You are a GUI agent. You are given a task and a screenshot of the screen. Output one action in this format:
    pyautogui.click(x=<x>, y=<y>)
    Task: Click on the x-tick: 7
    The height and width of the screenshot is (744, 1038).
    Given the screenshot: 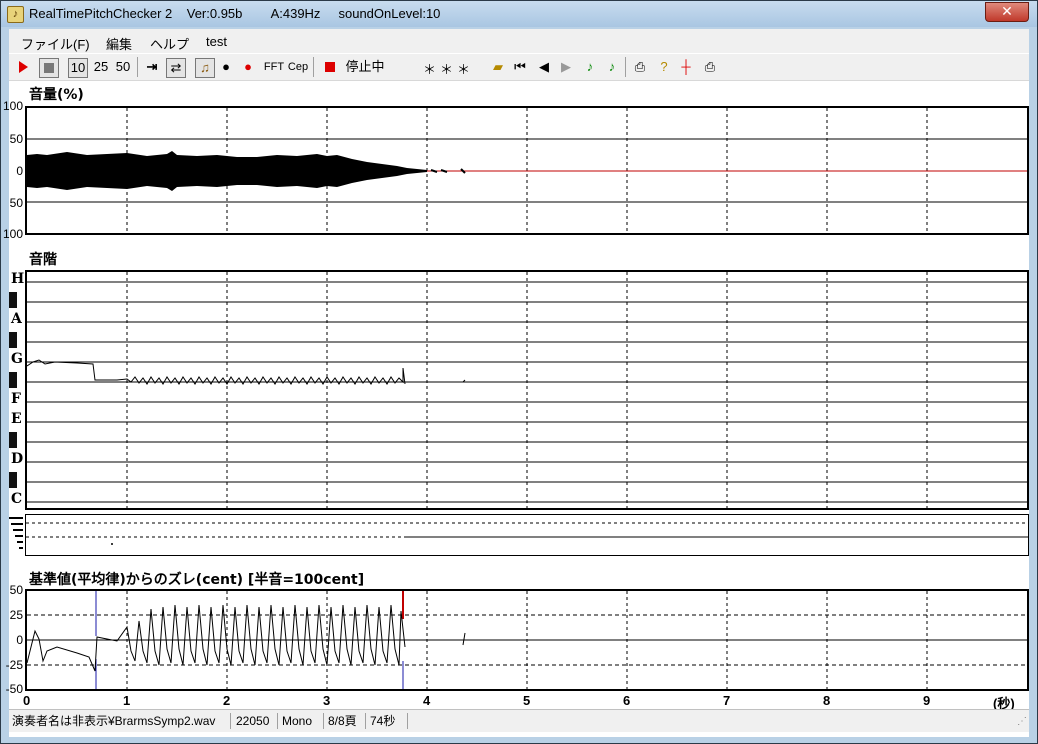 What is the action you would take?
    pyautogui.click(x=727, y=700)
    